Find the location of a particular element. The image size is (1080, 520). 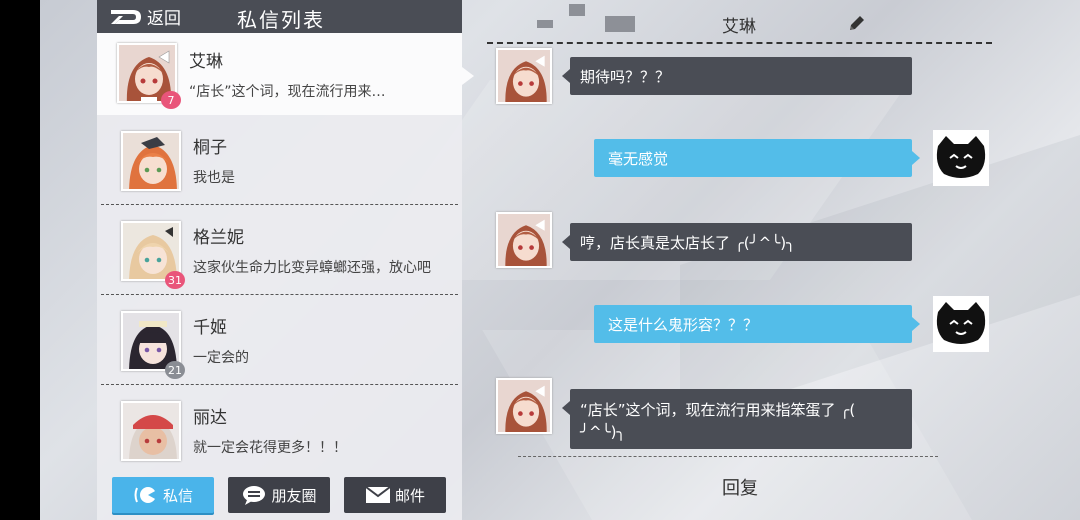

selection-pointer is located at coordinates (468, 76).